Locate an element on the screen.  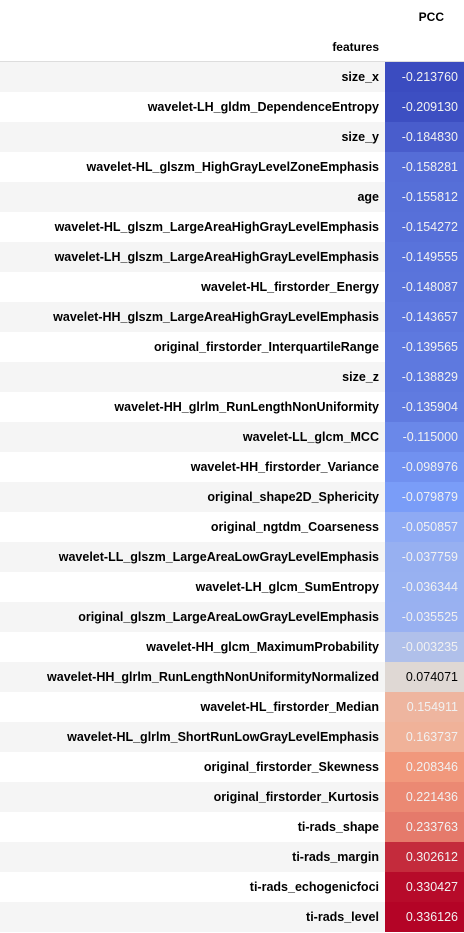
pcc-value-cell: -0.050857 is located at coordinates (424, 527).